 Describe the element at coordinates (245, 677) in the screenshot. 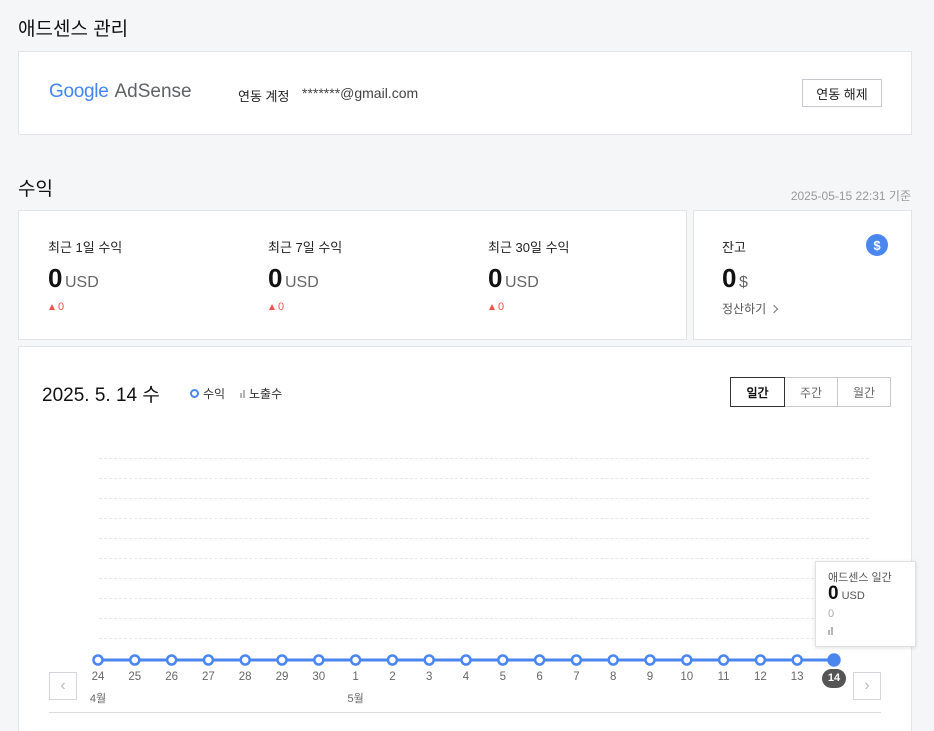

I see `x-tick-label: 28` at that location.